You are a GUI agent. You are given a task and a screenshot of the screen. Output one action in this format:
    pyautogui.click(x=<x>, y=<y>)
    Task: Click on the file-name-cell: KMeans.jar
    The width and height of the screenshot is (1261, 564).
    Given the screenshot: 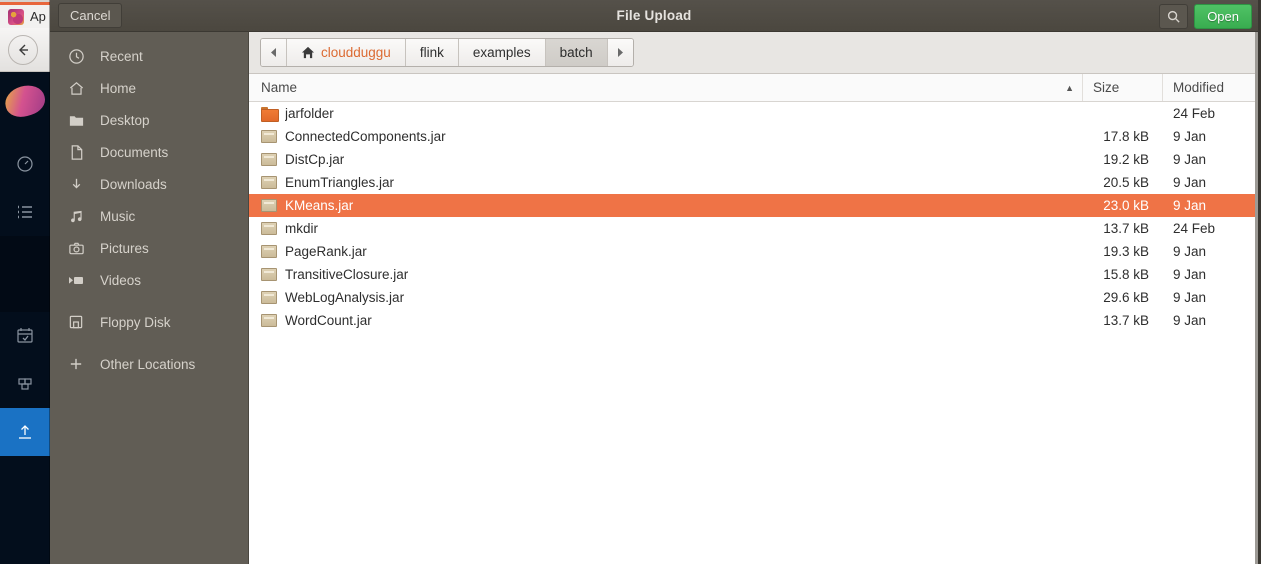 What is the action you would take?
    pyautogui.click(x=666, y=205)
    